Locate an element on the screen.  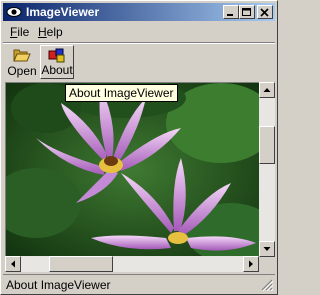
scroll-right-button is located at coordinates (251, 264).